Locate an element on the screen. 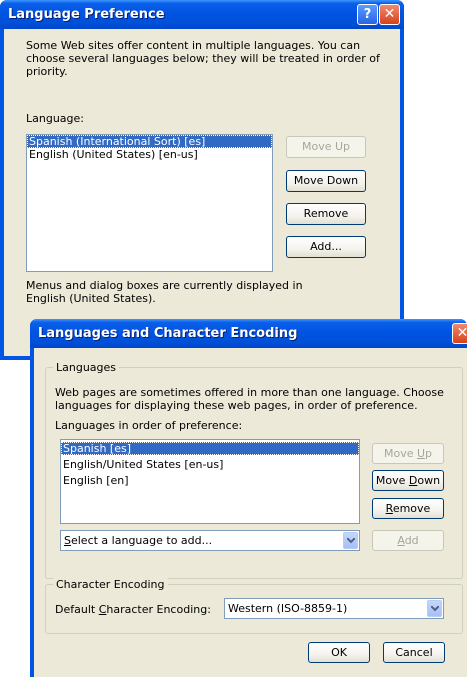  default-encoding-label: Default Character Encoding: is located at coordinates (133, 609).